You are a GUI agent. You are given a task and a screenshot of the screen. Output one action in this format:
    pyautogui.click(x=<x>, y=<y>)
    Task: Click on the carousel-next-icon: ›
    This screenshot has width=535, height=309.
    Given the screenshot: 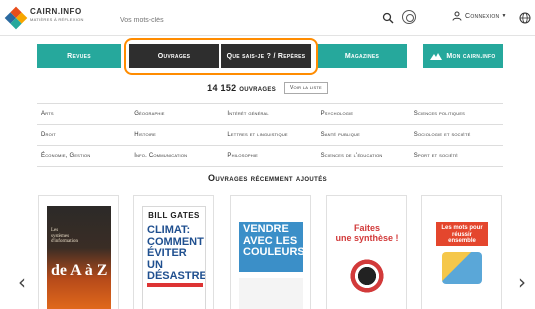 What is the action you would take?
    pyautogui.click(x=522, y=282)
    